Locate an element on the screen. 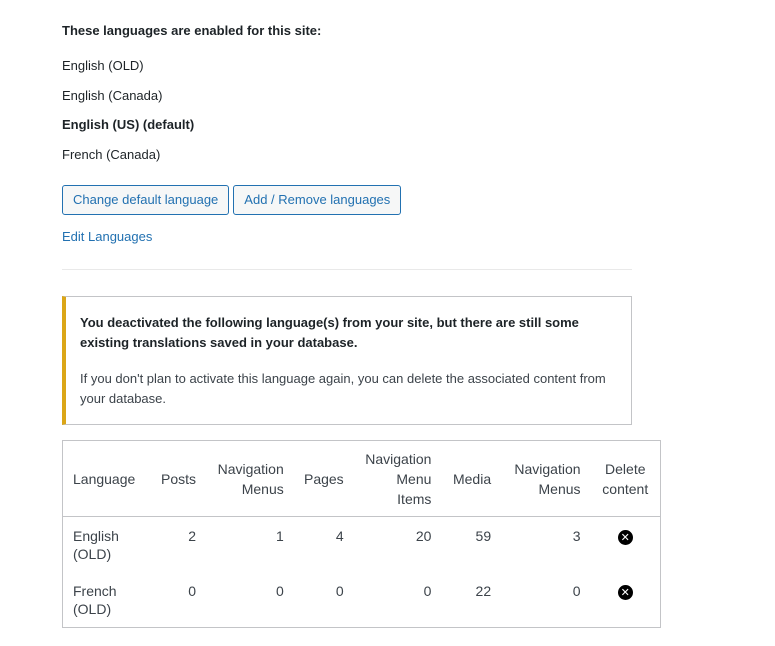 The width and height of the screenshot is (775, 646). add-remove-languages-button: Add / Remove languages is located at coordinates (317, 200).